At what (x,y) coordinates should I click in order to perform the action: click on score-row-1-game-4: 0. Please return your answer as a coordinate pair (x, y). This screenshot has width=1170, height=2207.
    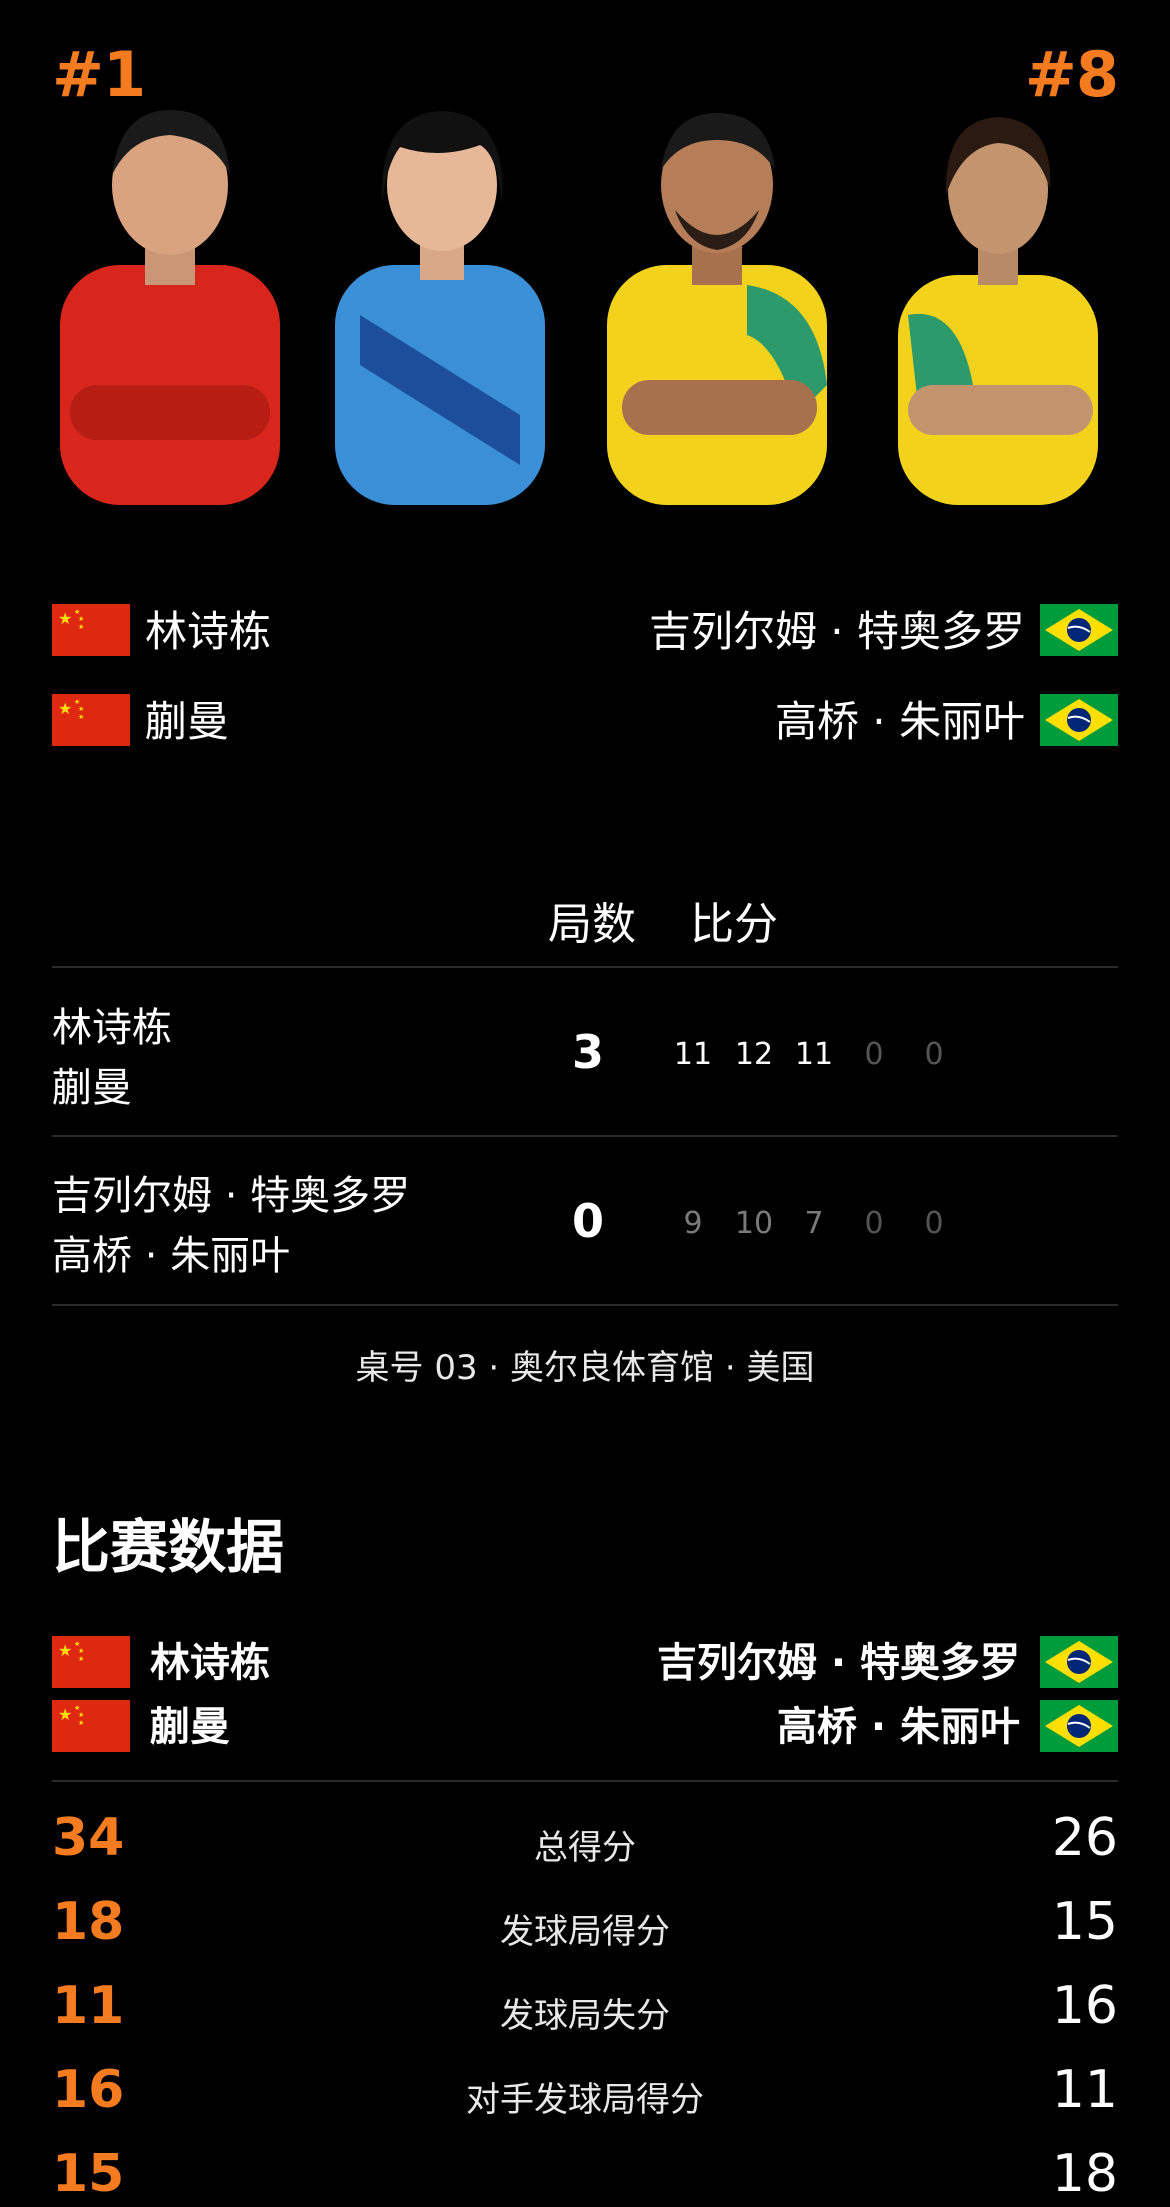
    Looking at the image, I should click on (874, 1054).